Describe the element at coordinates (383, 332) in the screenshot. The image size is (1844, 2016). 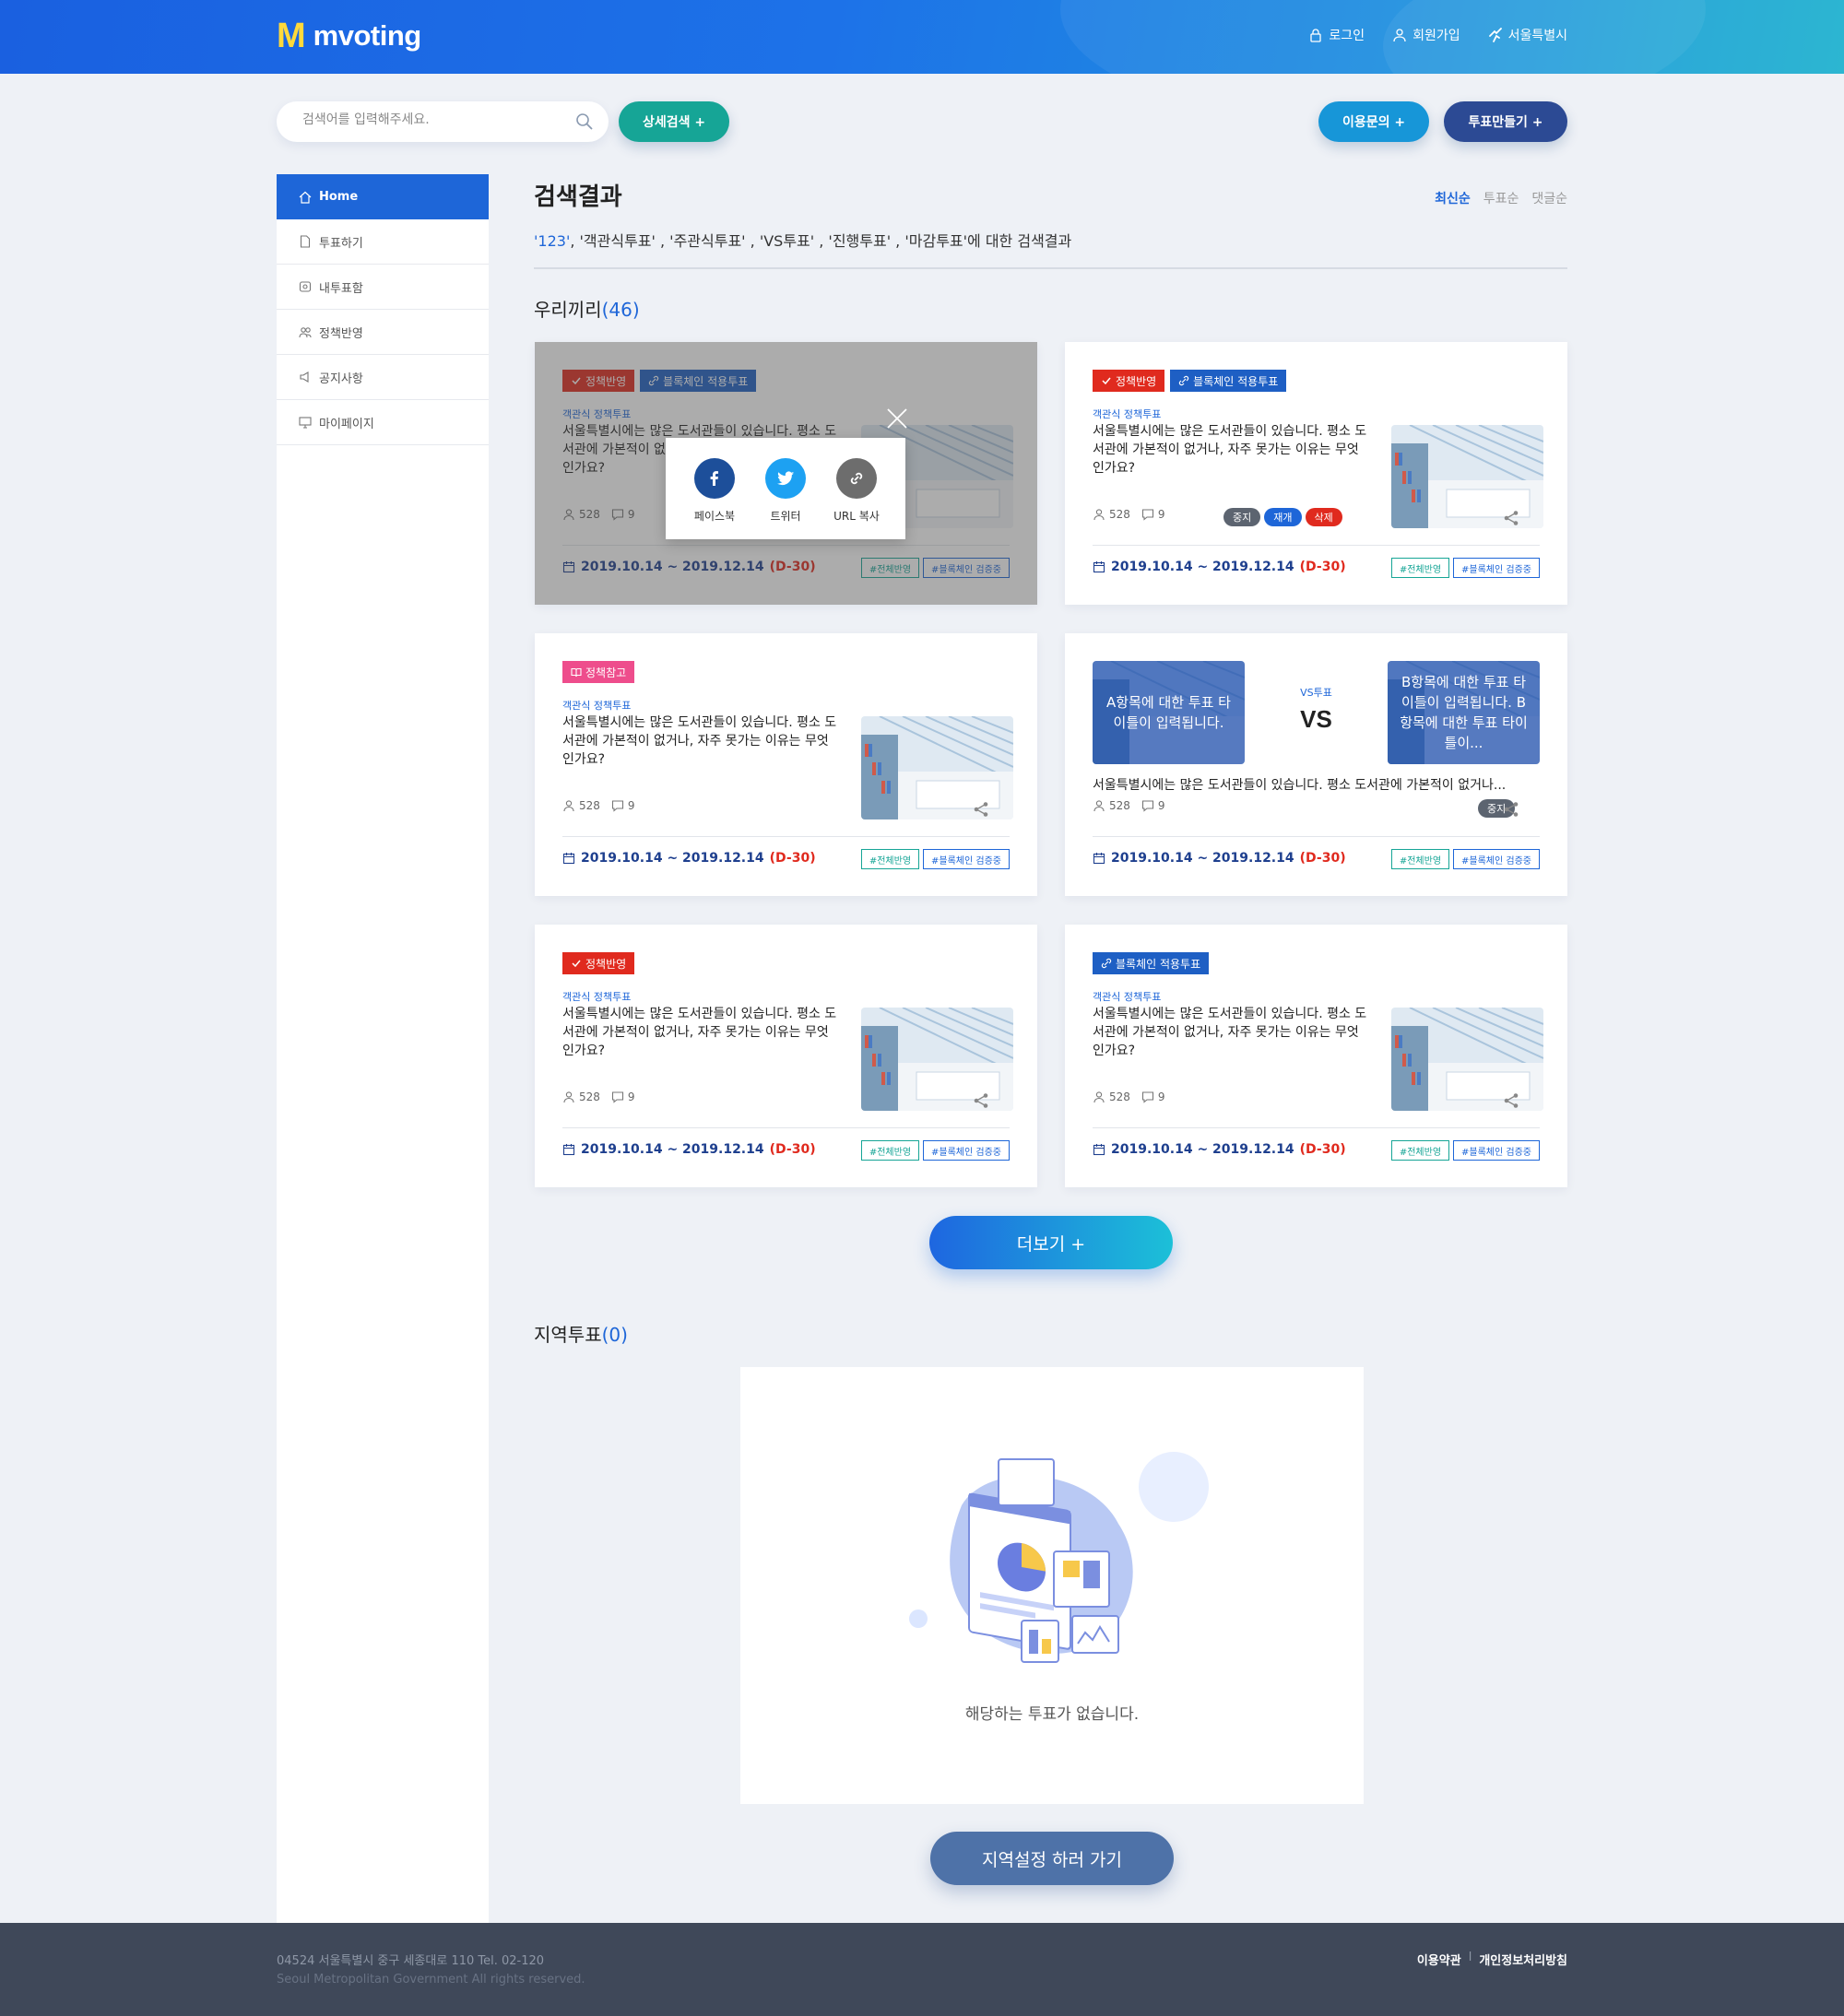
I see `sidebar-item-policy: 정책반영` at that location.